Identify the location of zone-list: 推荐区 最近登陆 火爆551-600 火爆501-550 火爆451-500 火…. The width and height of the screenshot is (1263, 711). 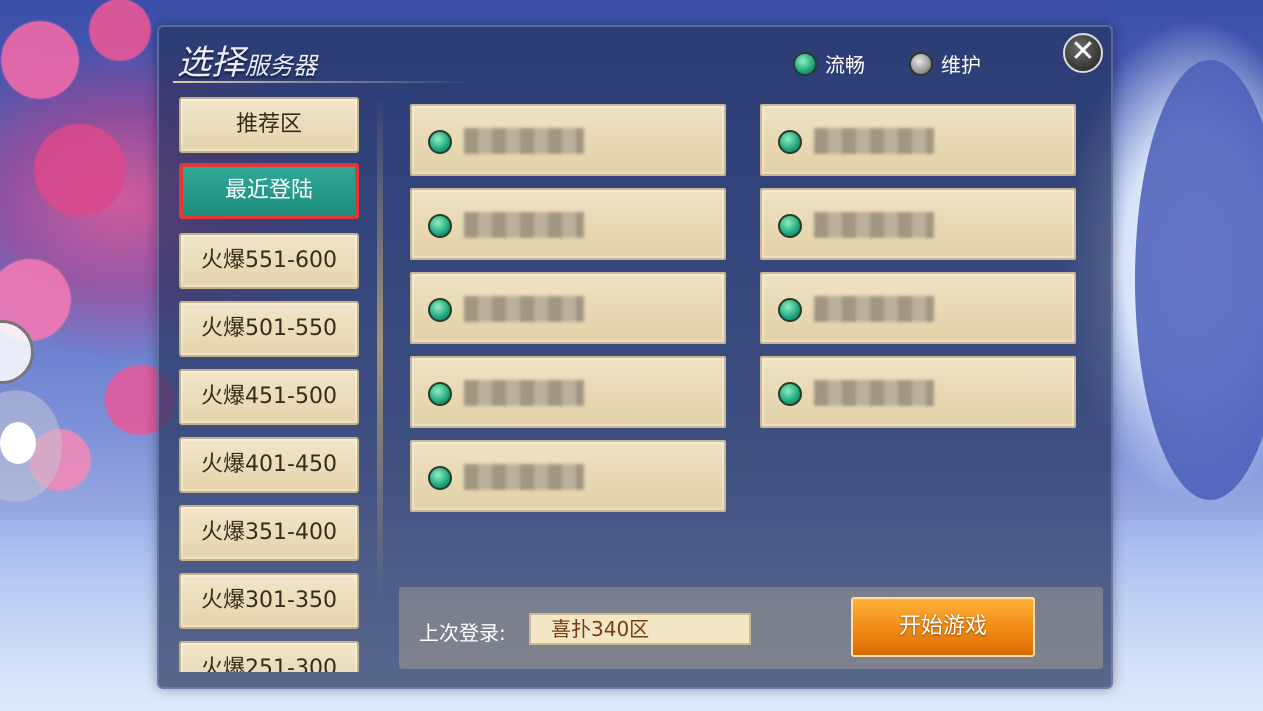
(269, 384).